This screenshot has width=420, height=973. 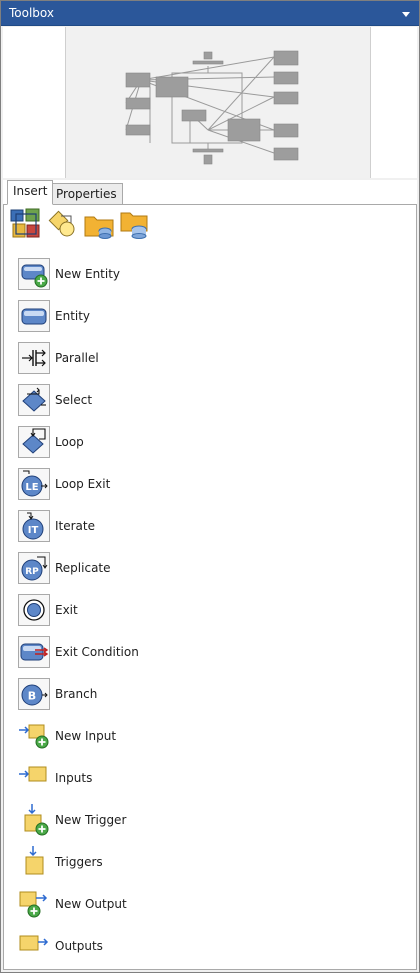 I want to click on loop-exit-icon: LE, so click(x=34, y=483).